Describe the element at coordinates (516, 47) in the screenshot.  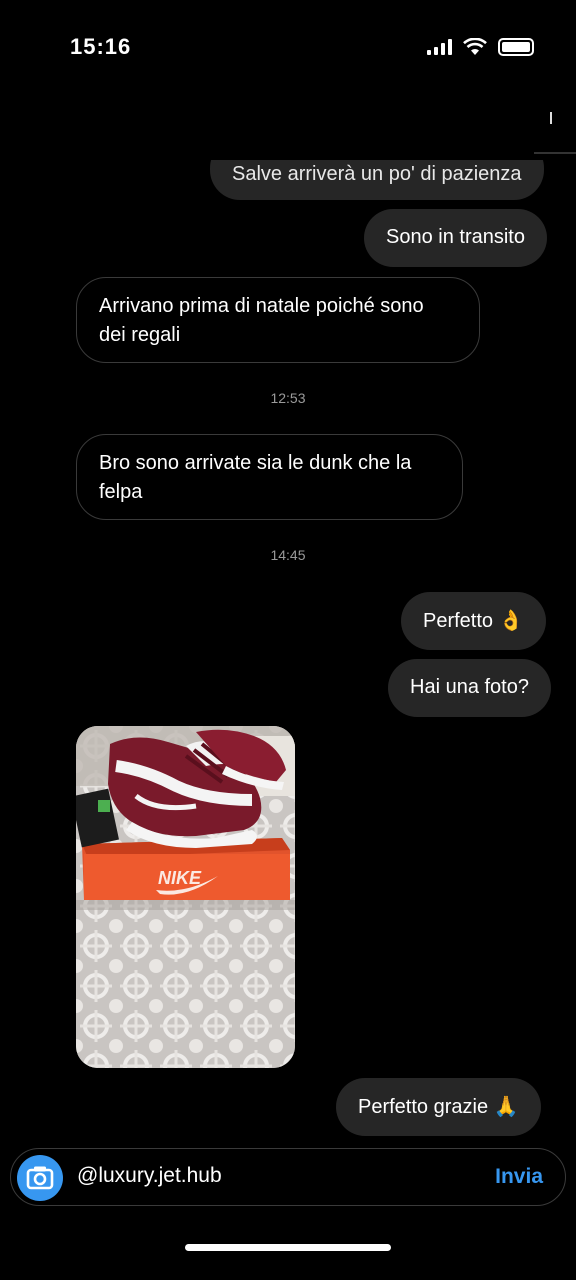
I see `battery-icon` at that location.